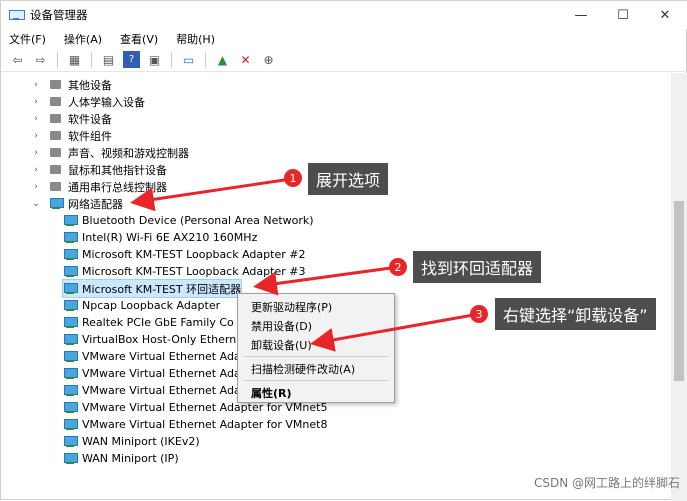 Image resolution: width=687 pixels, height=501 pixels. Describe the element at coordinates (575, 314) in the screenshot. I see `callout-3: 右键选择“卸载设备”` at that location.